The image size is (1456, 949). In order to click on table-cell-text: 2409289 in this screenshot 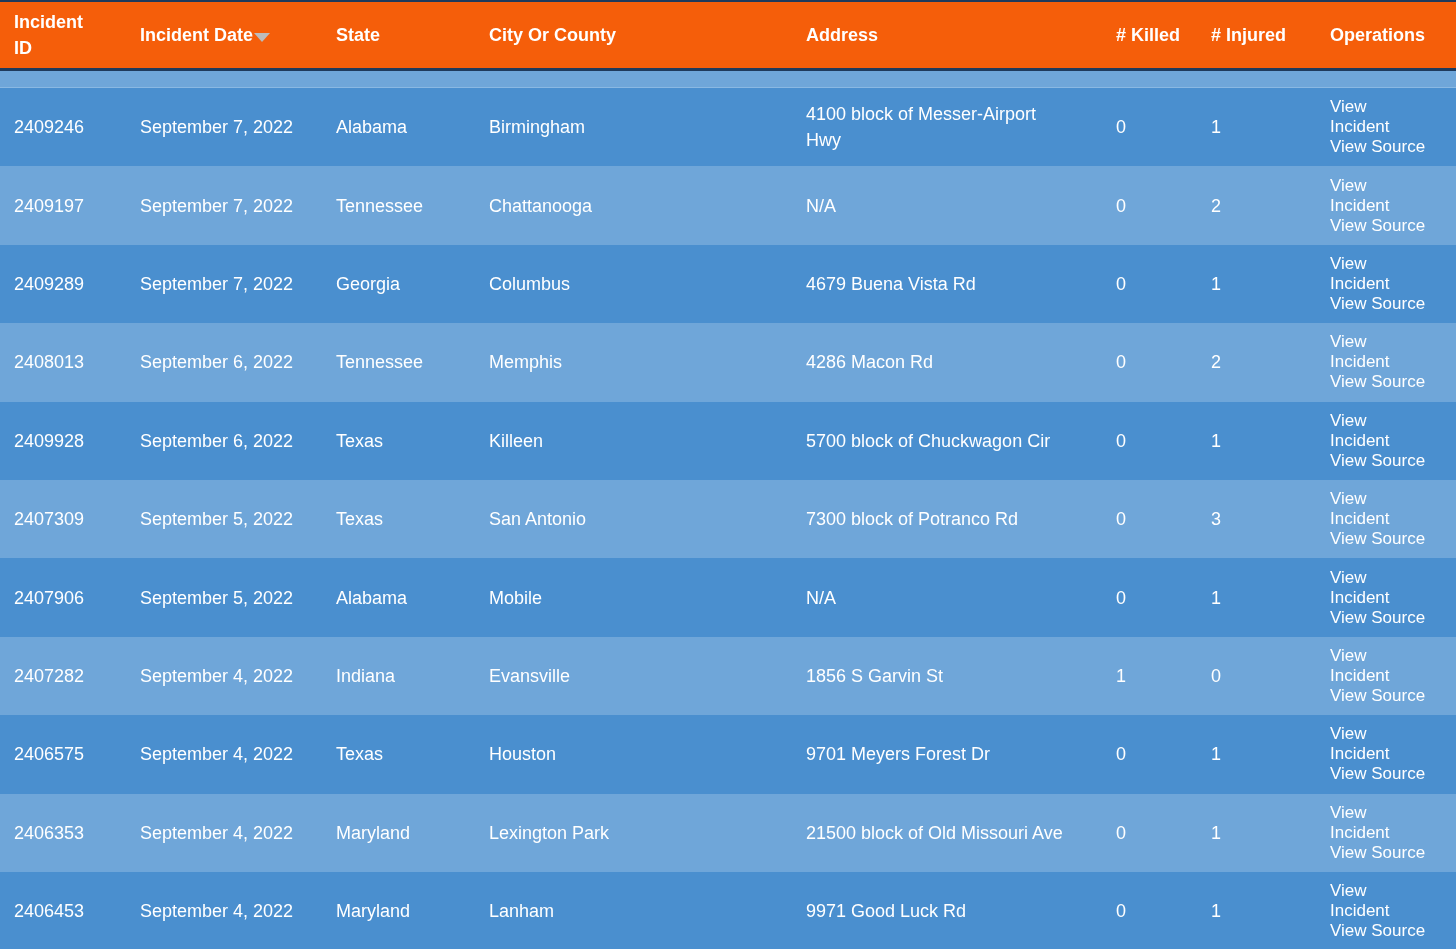, I will do `click(49, 284)`.